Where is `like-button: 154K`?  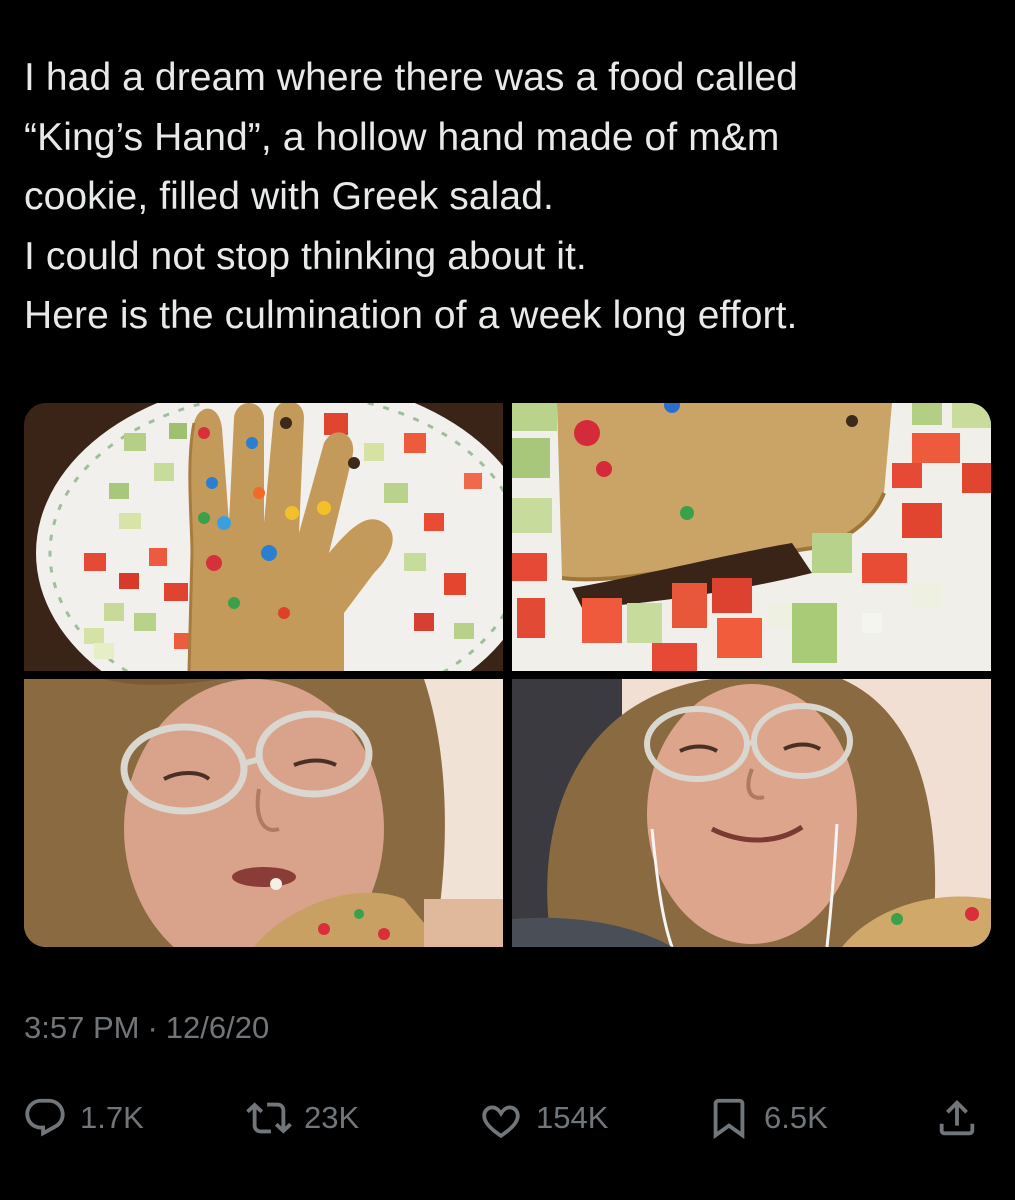 like-button: 154K is located at coordinates (543, 1118).